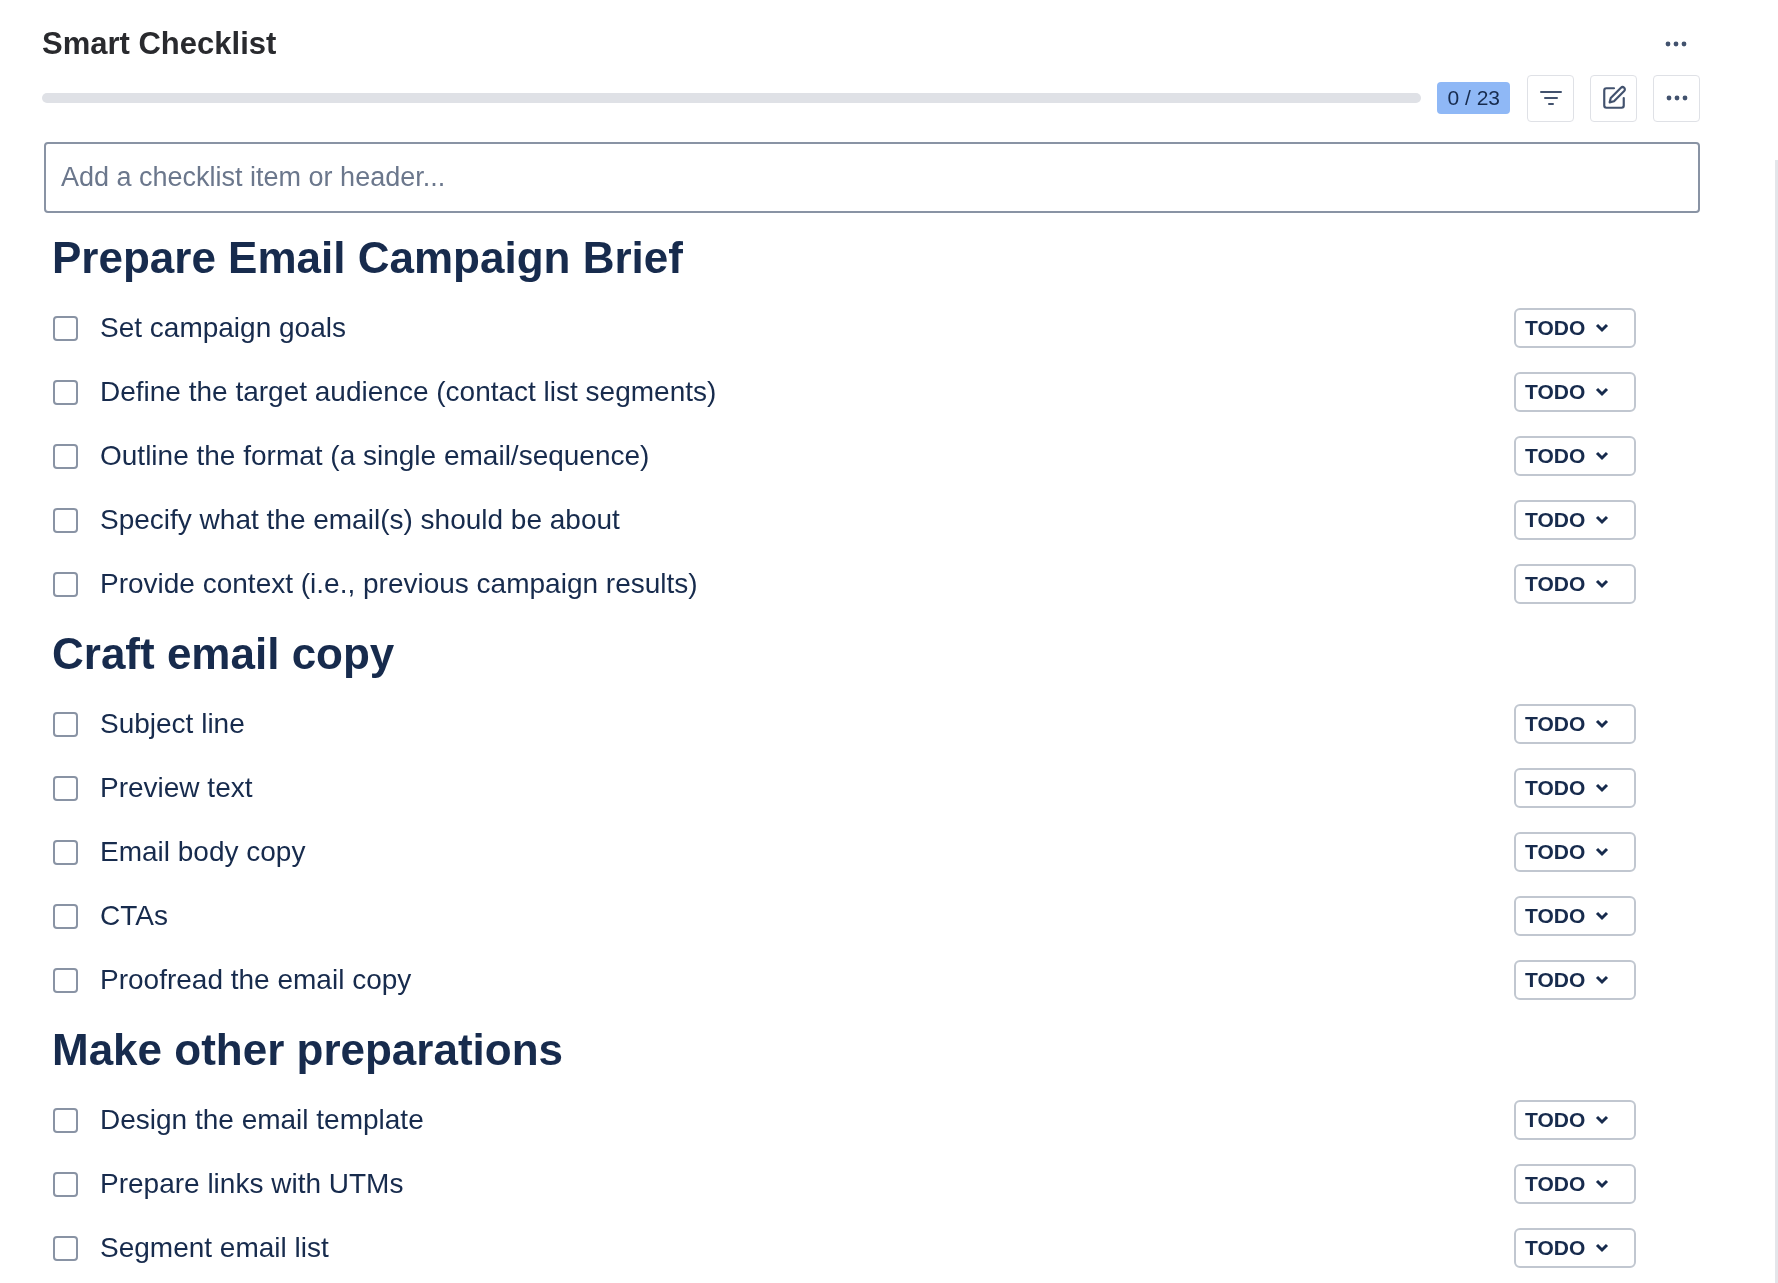 The image size is (1778, 1283). Describe the element at coordinates (399, 584) in the screenshot. I see `item-text: Provide context (i.e., previous campaign results)` at that location.